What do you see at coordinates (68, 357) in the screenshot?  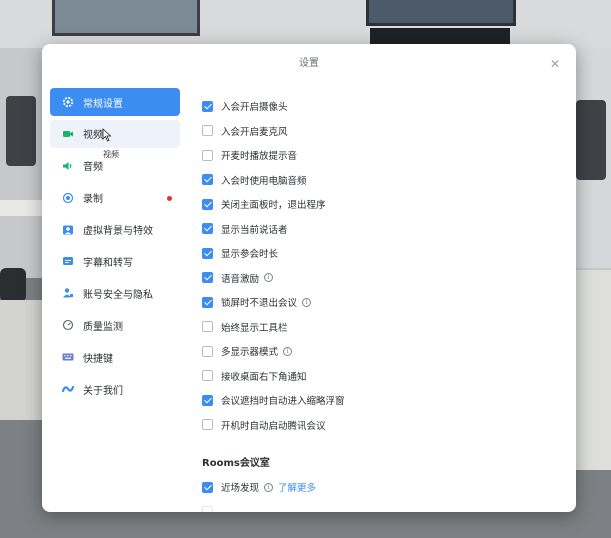 I see `keyboard-icon` at bounding box center [68, 357].